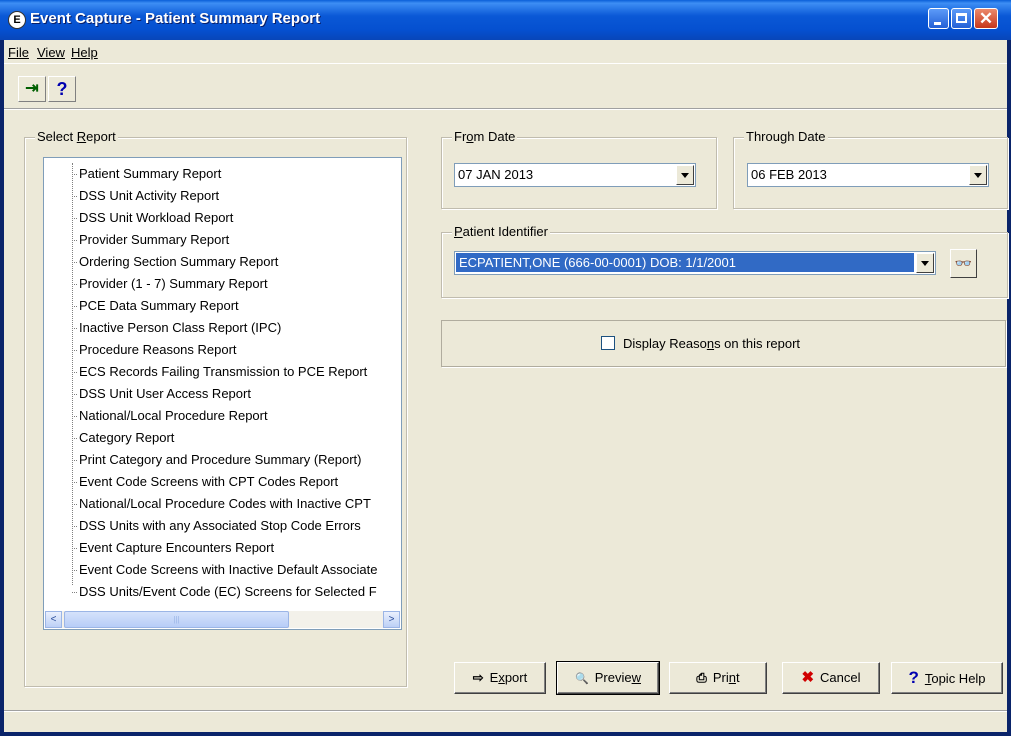  I want to click on select-report-label: Select Report, so click(76, 136).